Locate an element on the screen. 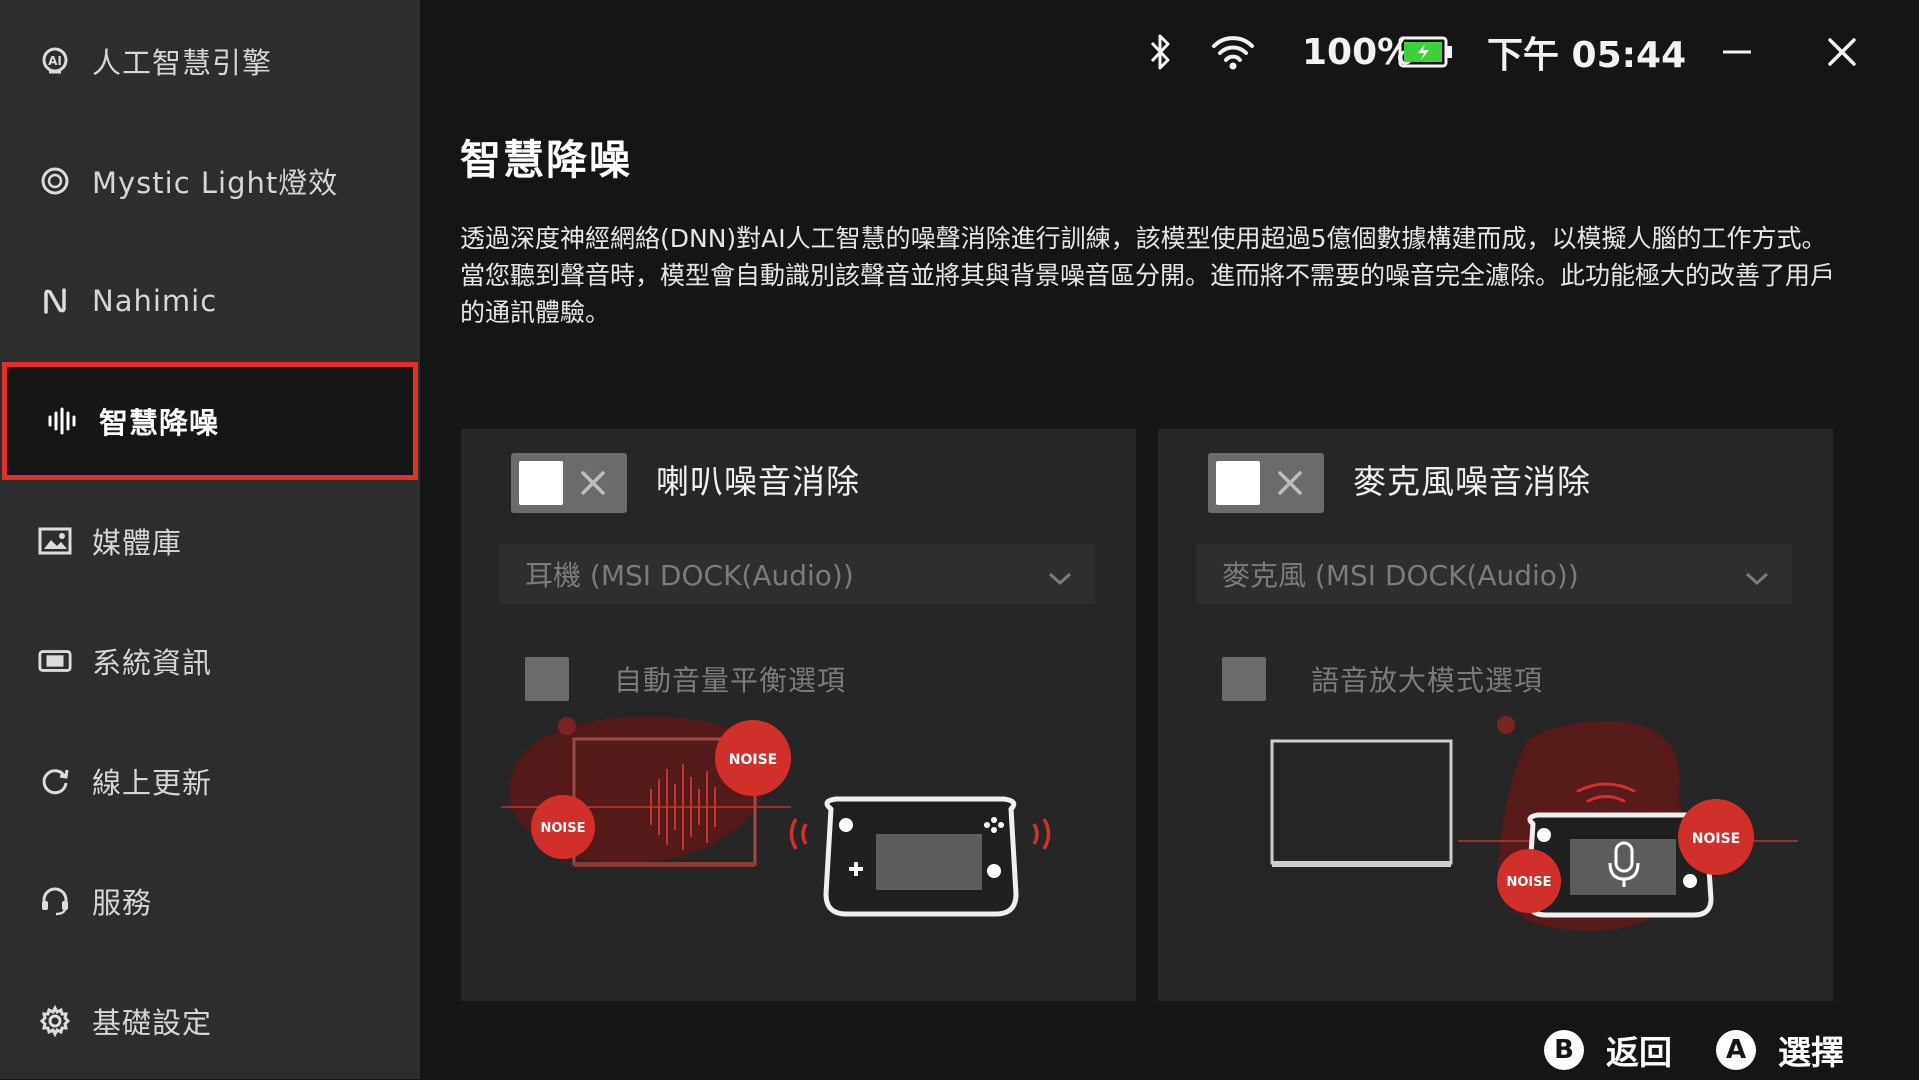 This screenshot has height=1080, width=1919. sidebar-item-nahimic: Nahimic is located at coordinates (210, 301).